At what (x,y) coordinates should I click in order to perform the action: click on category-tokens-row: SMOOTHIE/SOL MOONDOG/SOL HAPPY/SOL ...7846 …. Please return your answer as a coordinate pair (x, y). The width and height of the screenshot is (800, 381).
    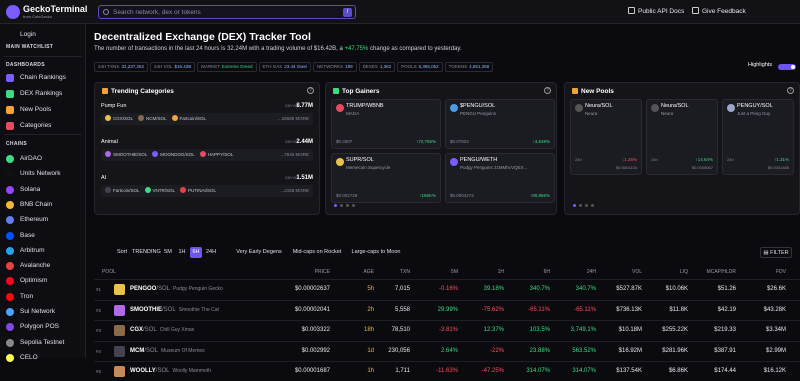
    Looking at the image, I should click on (207, 155).